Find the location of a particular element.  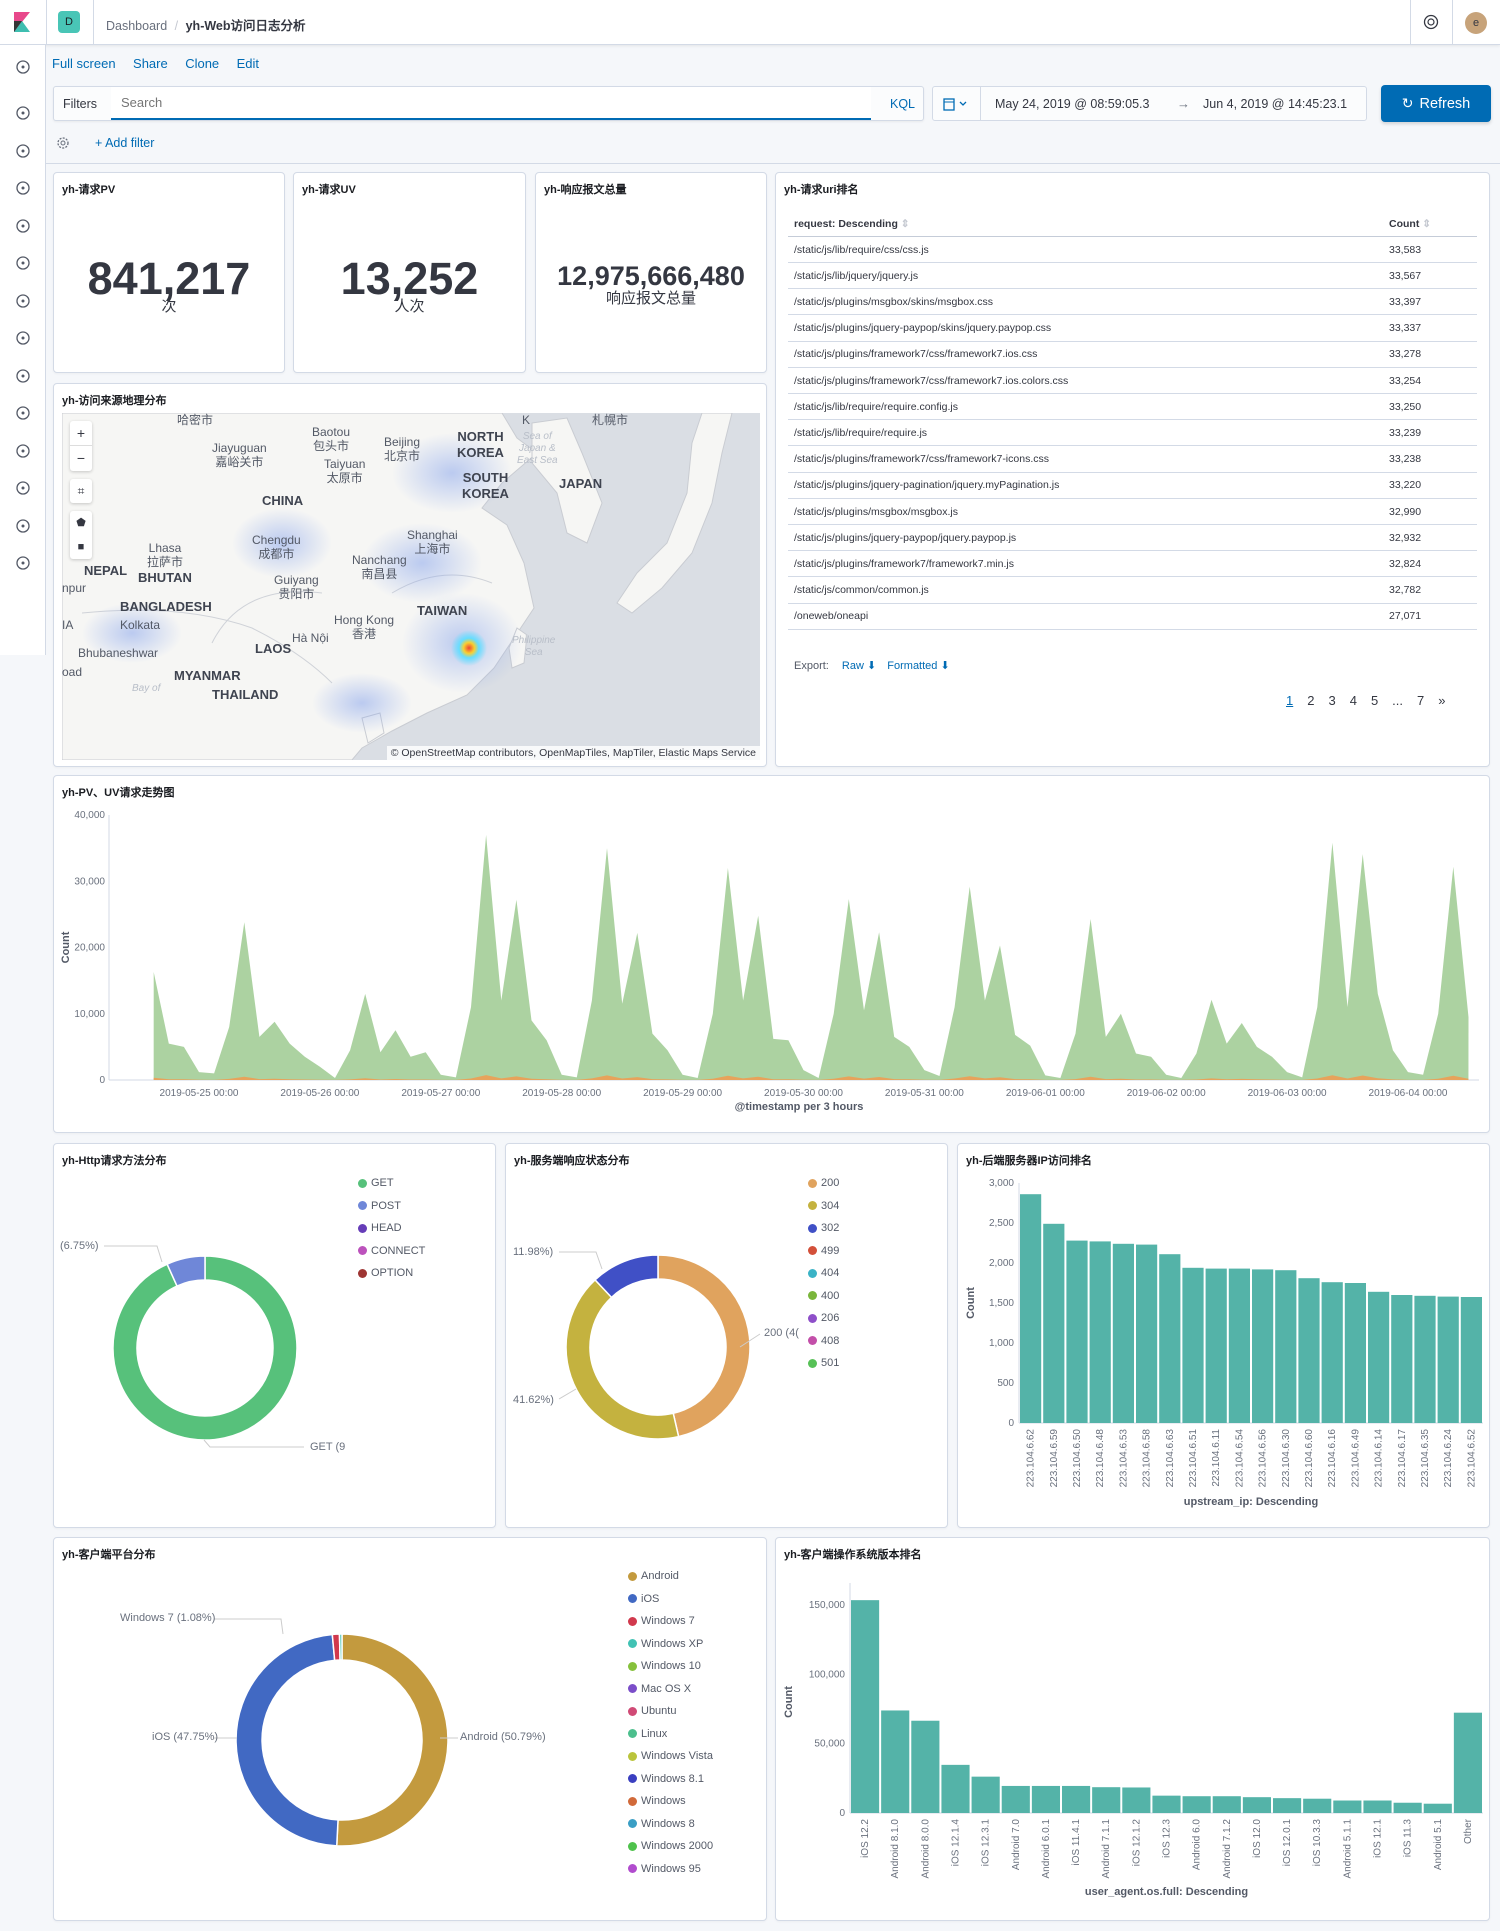

kibana-logo-icon is located at coordinates (22, 22).